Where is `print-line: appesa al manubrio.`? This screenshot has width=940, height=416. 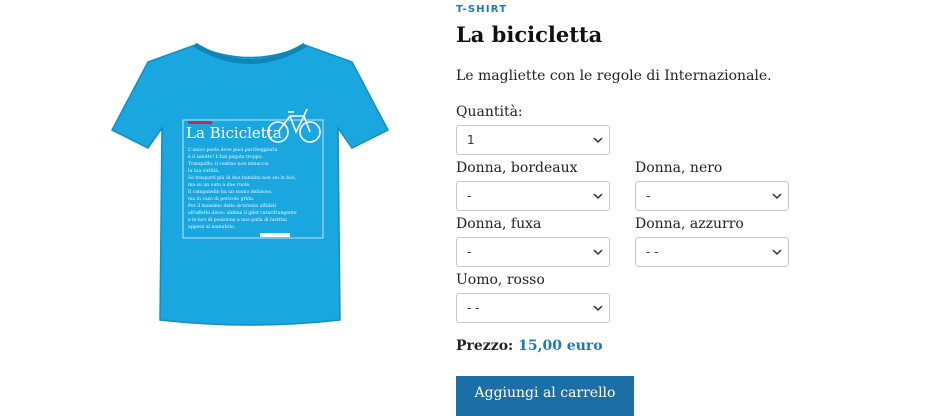
print-line: appesa al manubrio. is located at coordinates (212, 227).